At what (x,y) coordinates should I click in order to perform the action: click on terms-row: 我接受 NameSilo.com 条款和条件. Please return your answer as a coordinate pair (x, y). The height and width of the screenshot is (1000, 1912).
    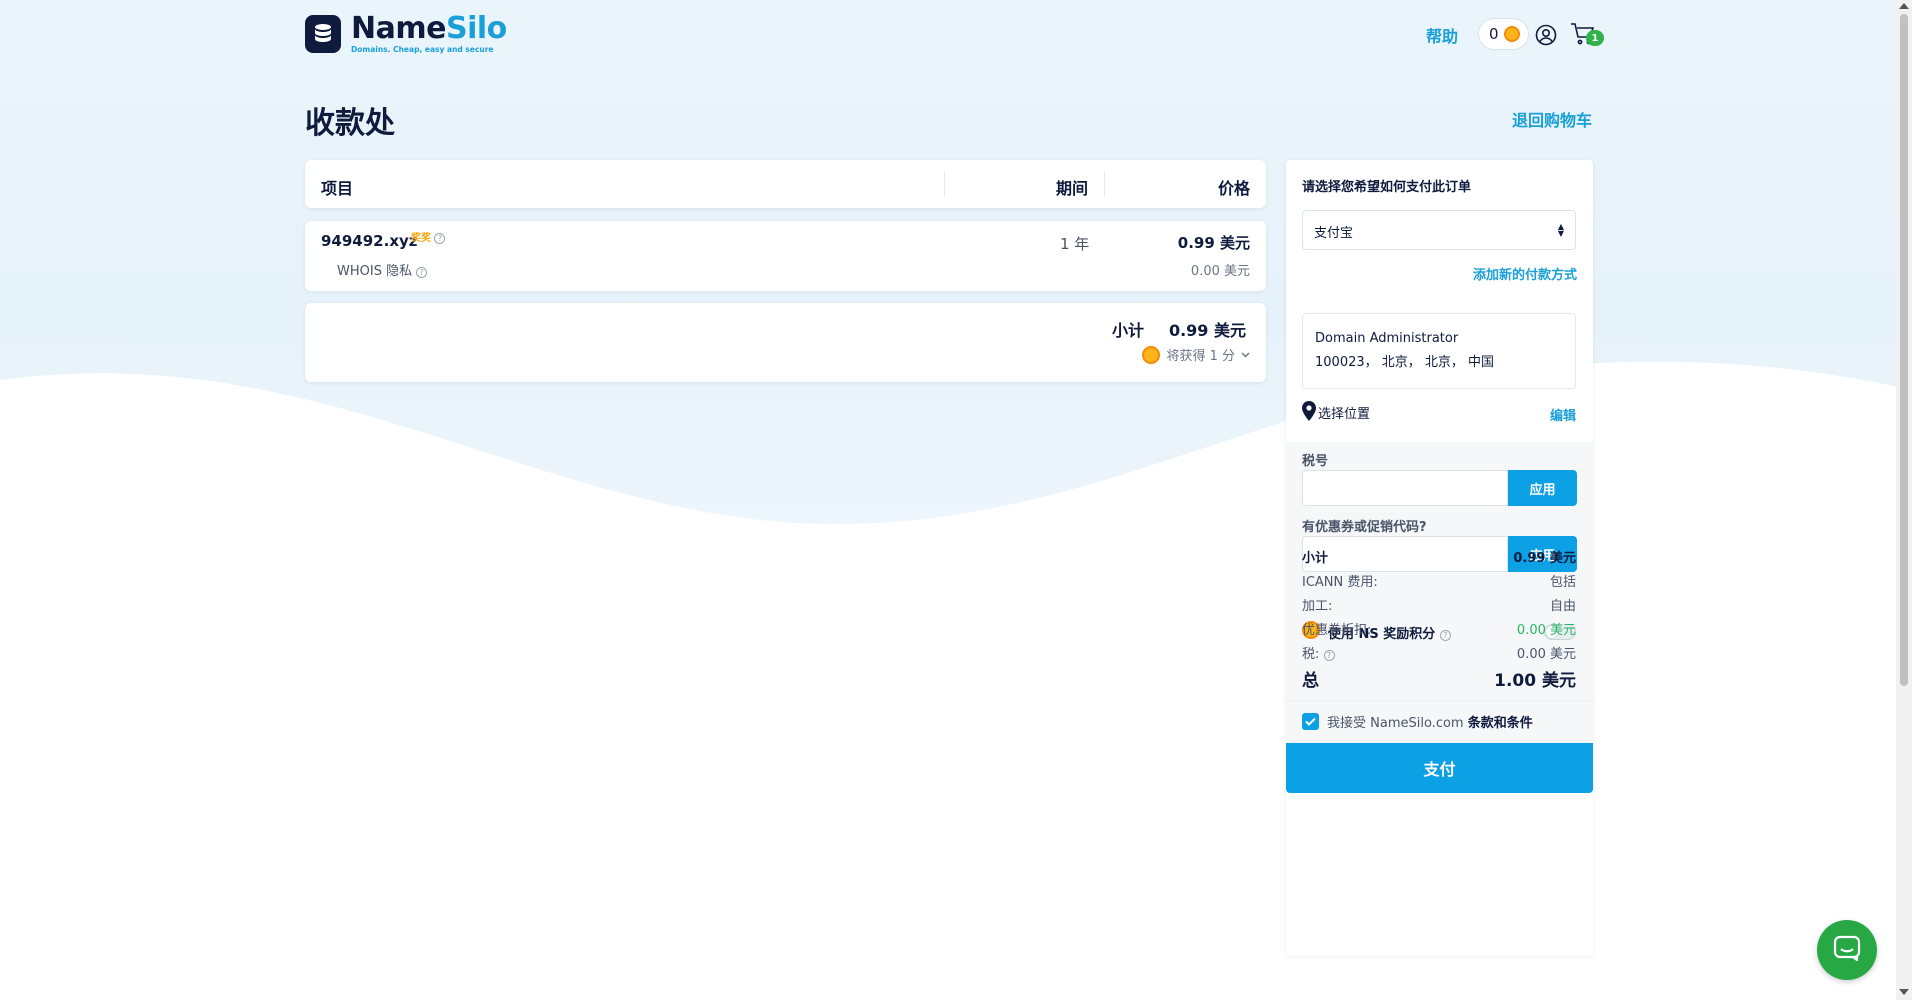
    Looking at the image, I should click on (1417, 721).